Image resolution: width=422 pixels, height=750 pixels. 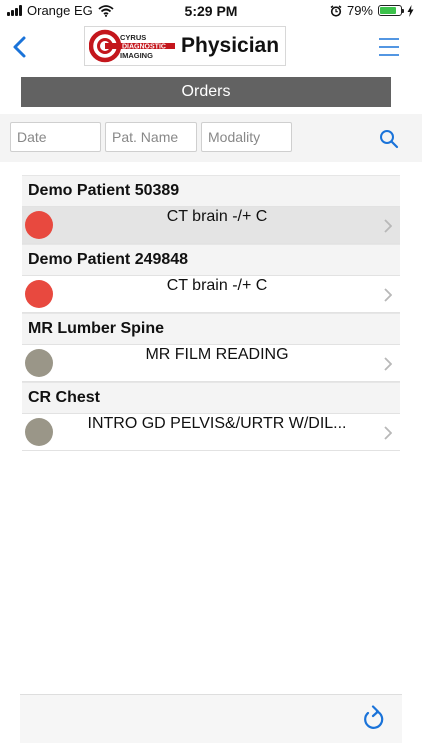 I want to click on search-button, so click(x=389, y=139).